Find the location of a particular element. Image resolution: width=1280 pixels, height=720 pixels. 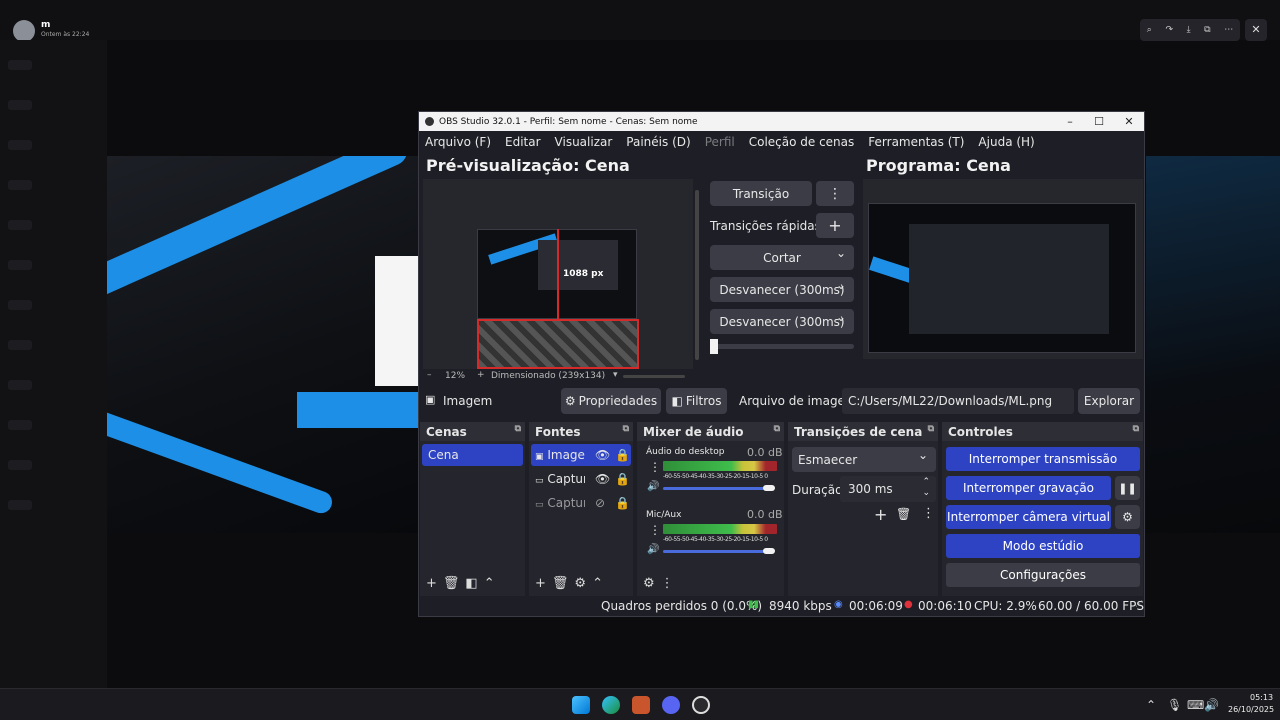

tray-chevron-icon: ⌃ is located at coordinates (1151, 705).